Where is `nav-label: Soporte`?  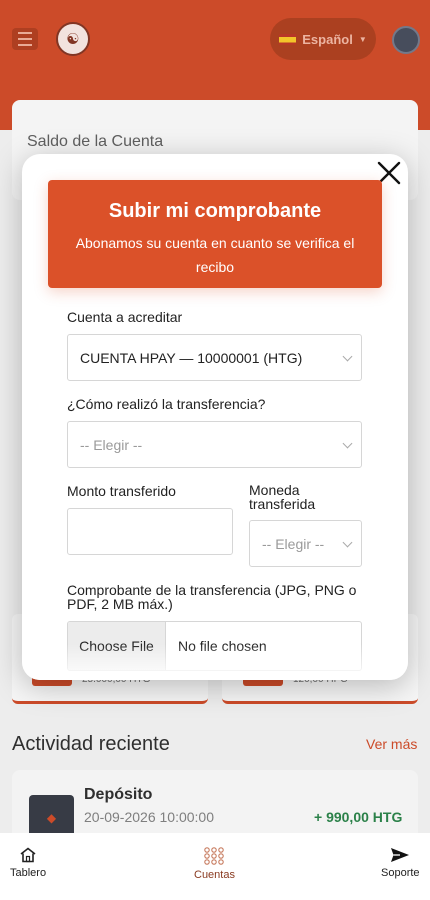
nav-label: Soporte is located at coordinates (400, 873).